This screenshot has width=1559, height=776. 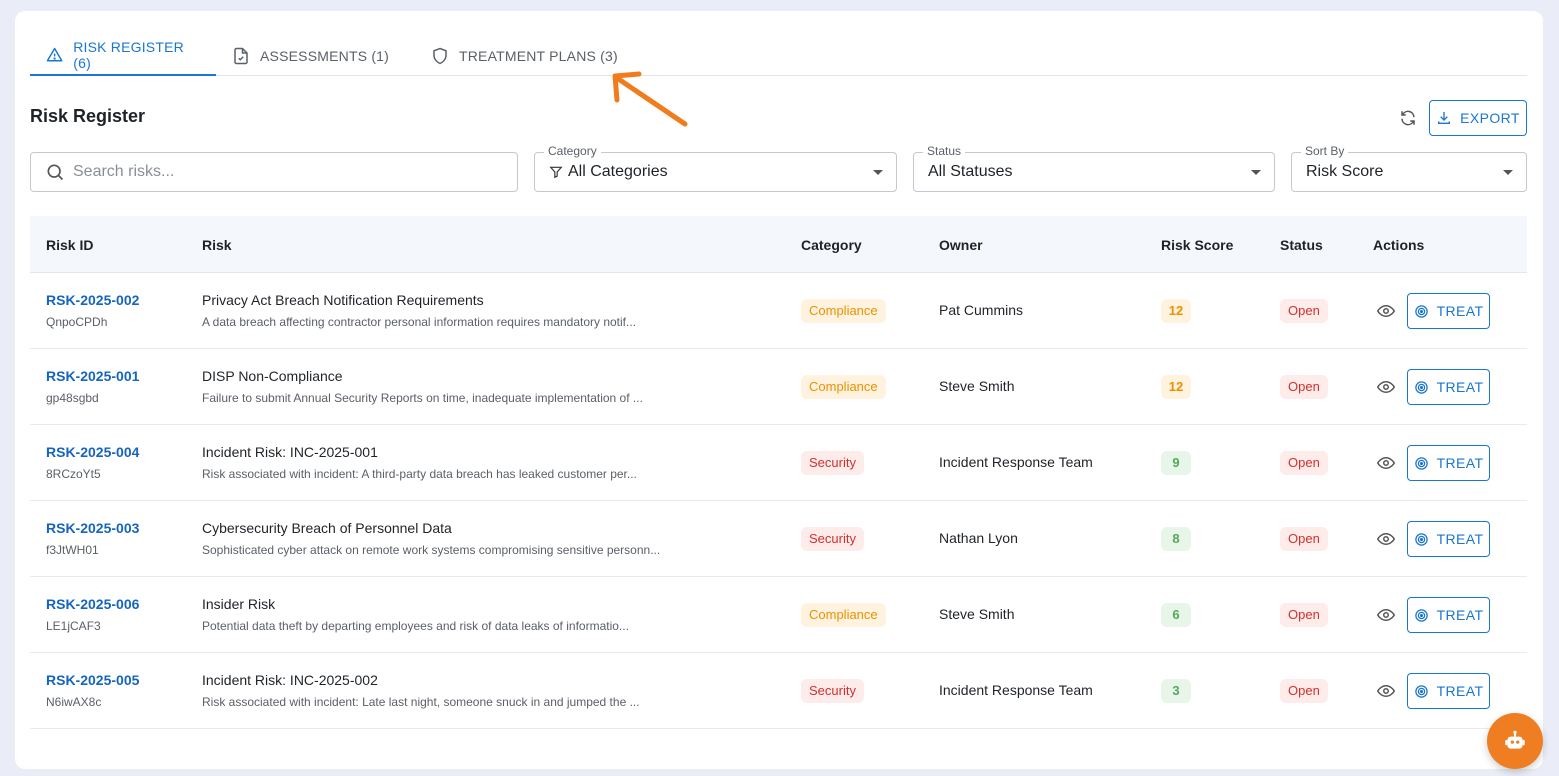 What do you see at coordinates (1515, 741) in the screenshot?
I see `assistant-fab-button` at bounding box center [1515, 741].